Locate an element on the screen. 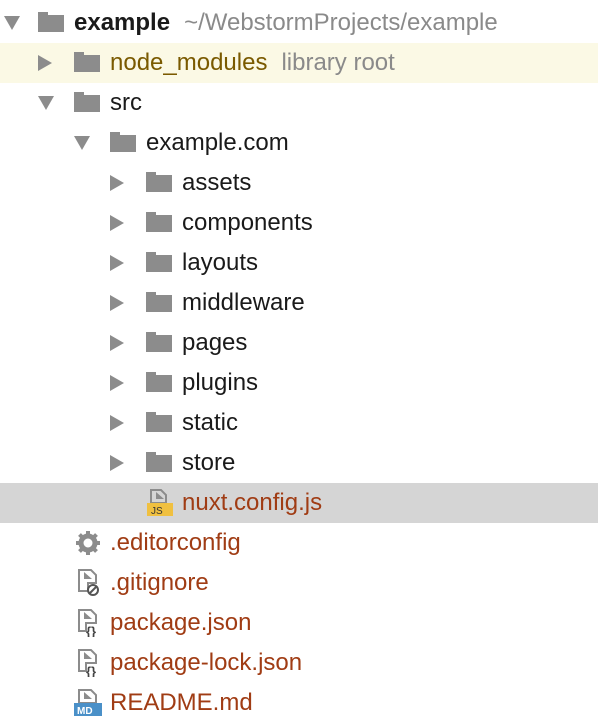  tree-row-folder: plugins is located at coordinates (299, 383).